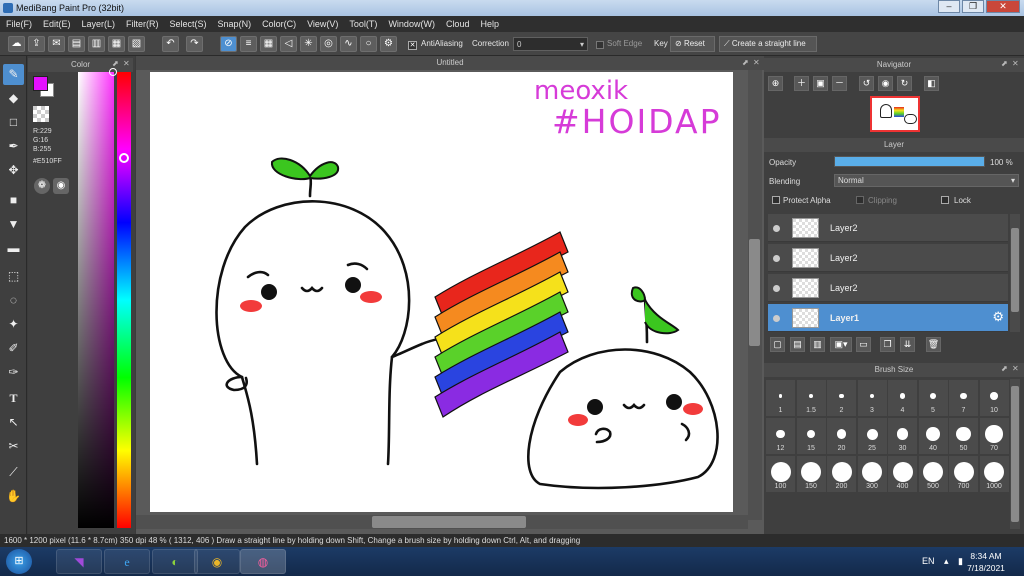 The image size is (1024, 576). What do you see at coordinates (235, 24) in the screenshot?
I see `menu-snap: Snap(N)` at bounding box center [235, 24].